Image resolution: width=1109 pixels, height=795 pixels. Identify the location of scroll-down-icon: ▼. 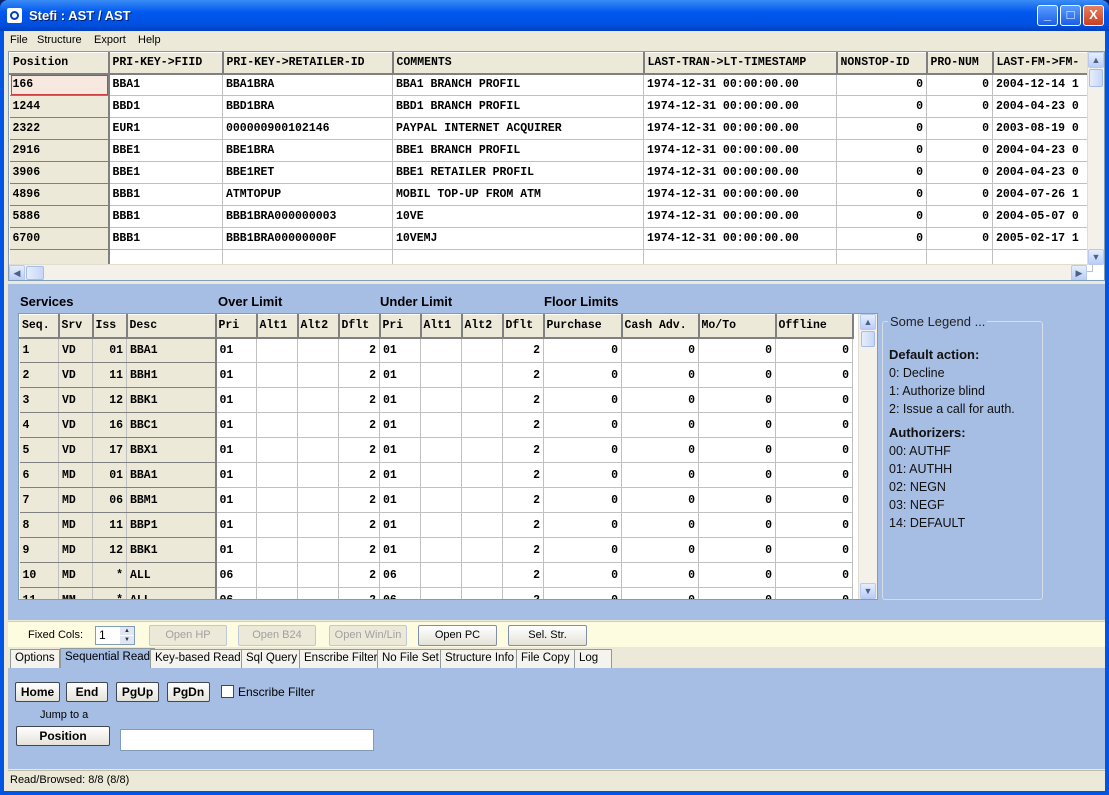
(1096, 257).